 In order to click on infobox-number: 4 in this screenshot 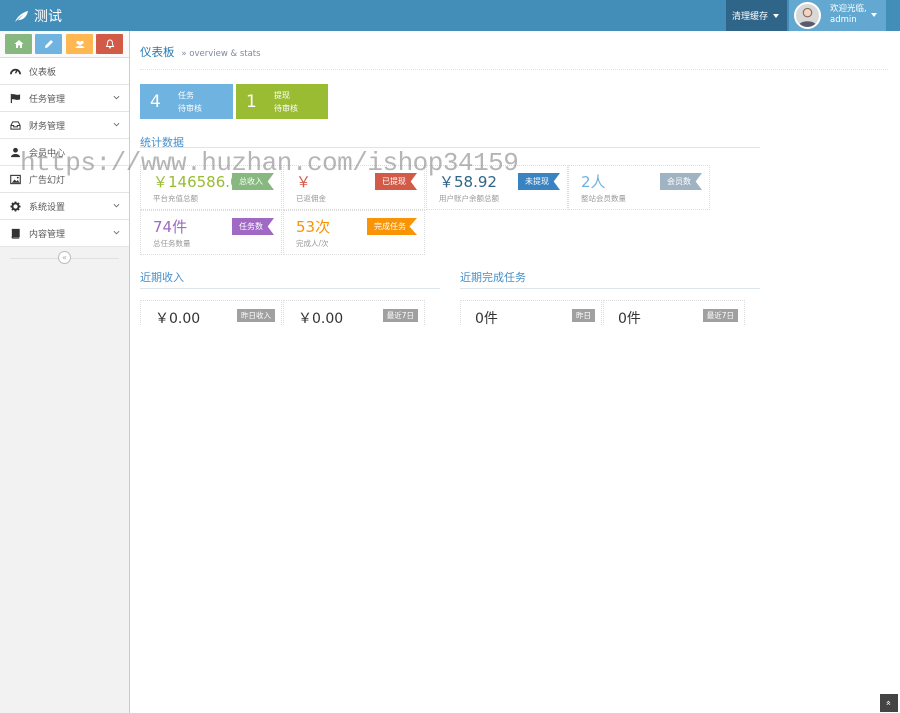, I will do `click(155, 101)`.